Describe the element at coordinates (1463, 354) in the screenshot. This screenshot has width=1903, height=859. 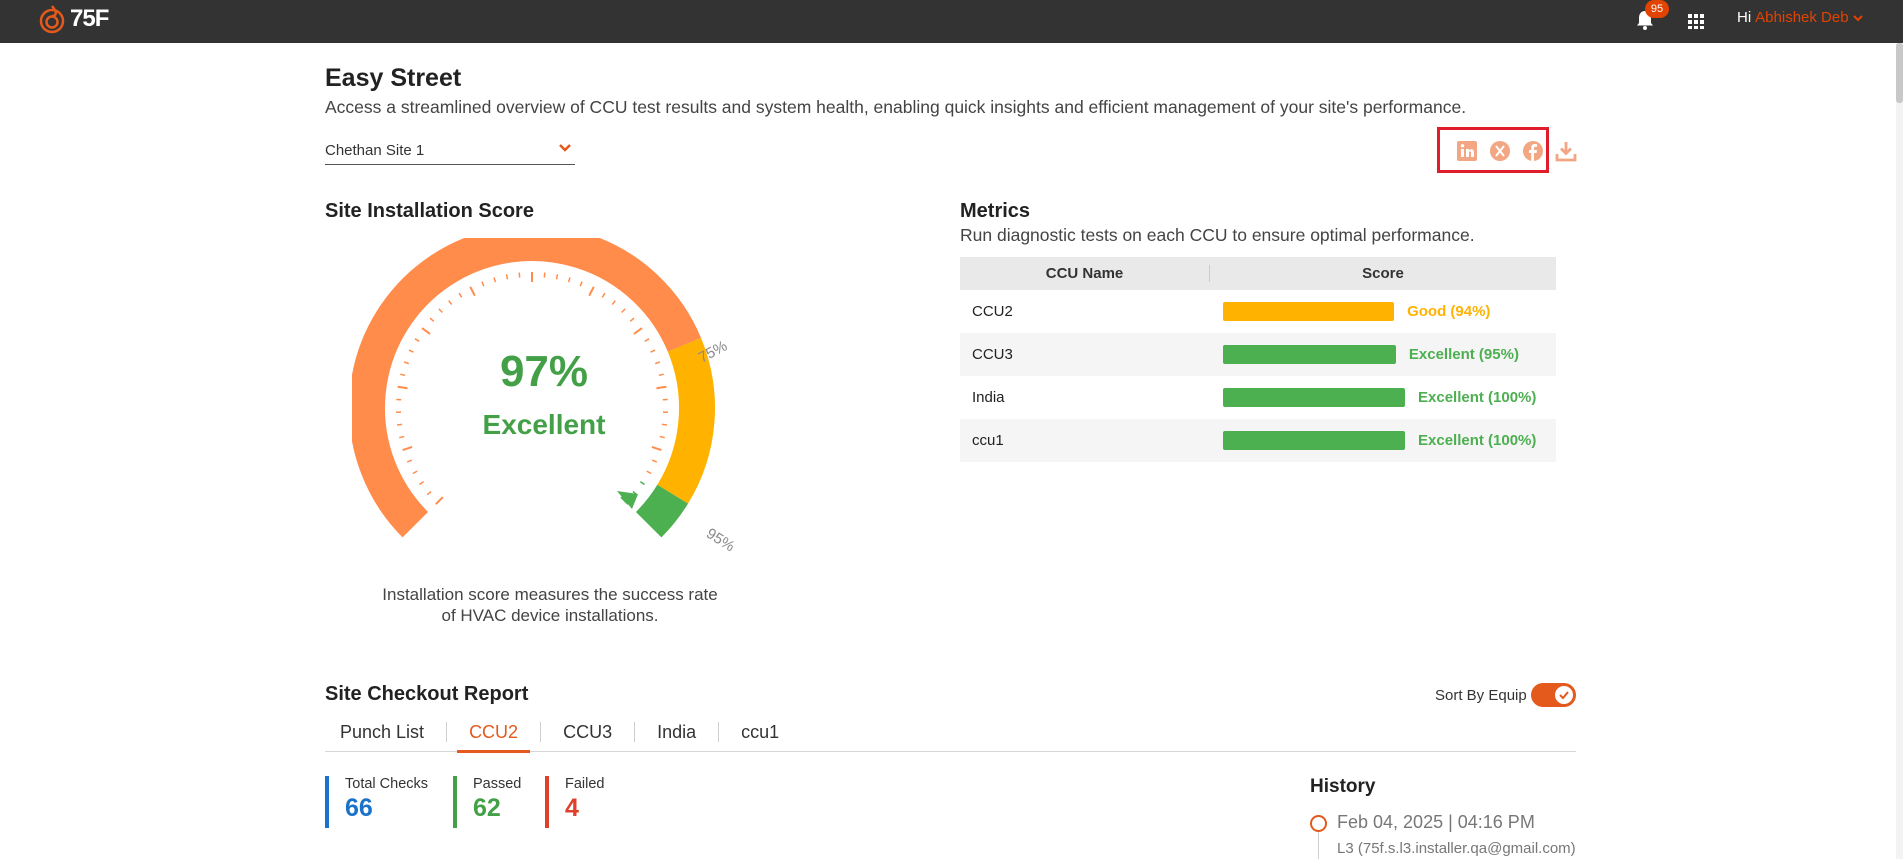
I see `score-label: Excellent (95%)` at that location.